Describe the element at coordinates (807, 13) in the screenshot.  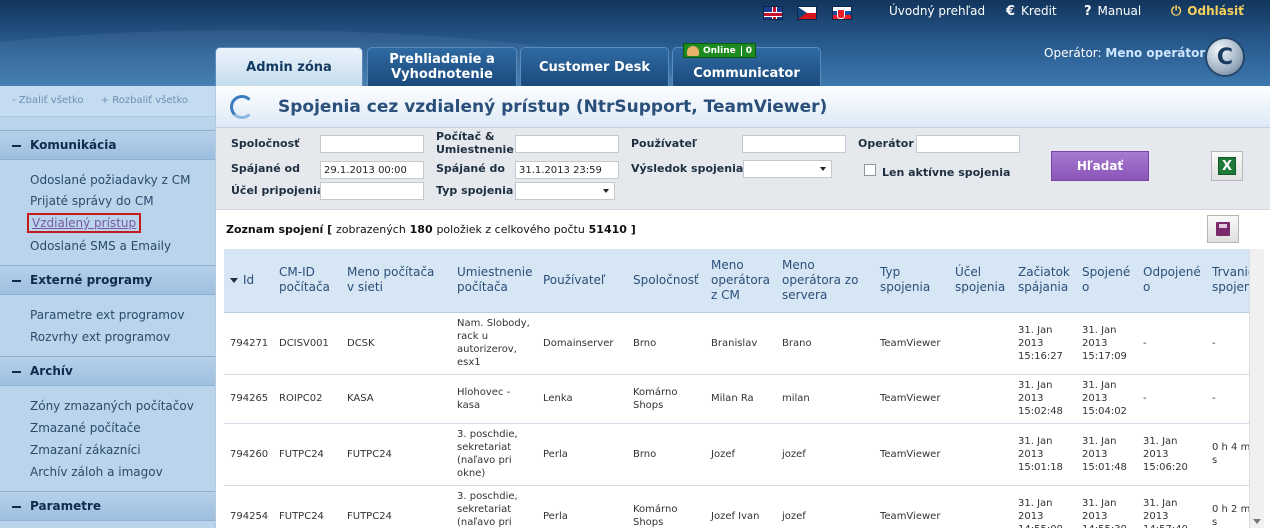
I see `cz-flag-icon` at that location.